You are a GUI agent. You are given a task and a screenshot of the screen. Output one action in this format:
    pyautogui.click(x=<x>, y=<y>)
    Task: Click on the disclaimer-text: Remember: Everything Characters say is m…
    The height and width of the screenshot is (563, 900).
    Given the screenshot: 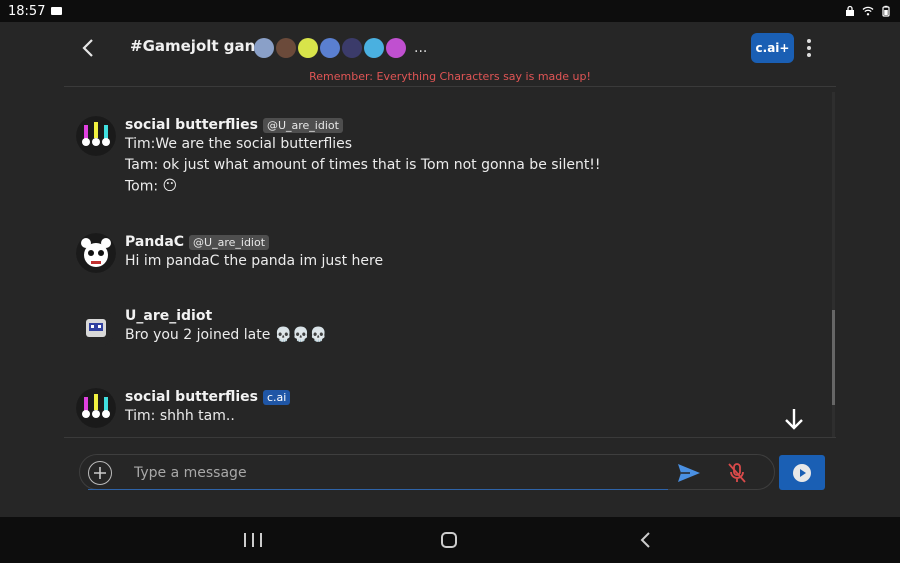 What is the action you would take?
    pyautogui.click(x=450, y=76)
    